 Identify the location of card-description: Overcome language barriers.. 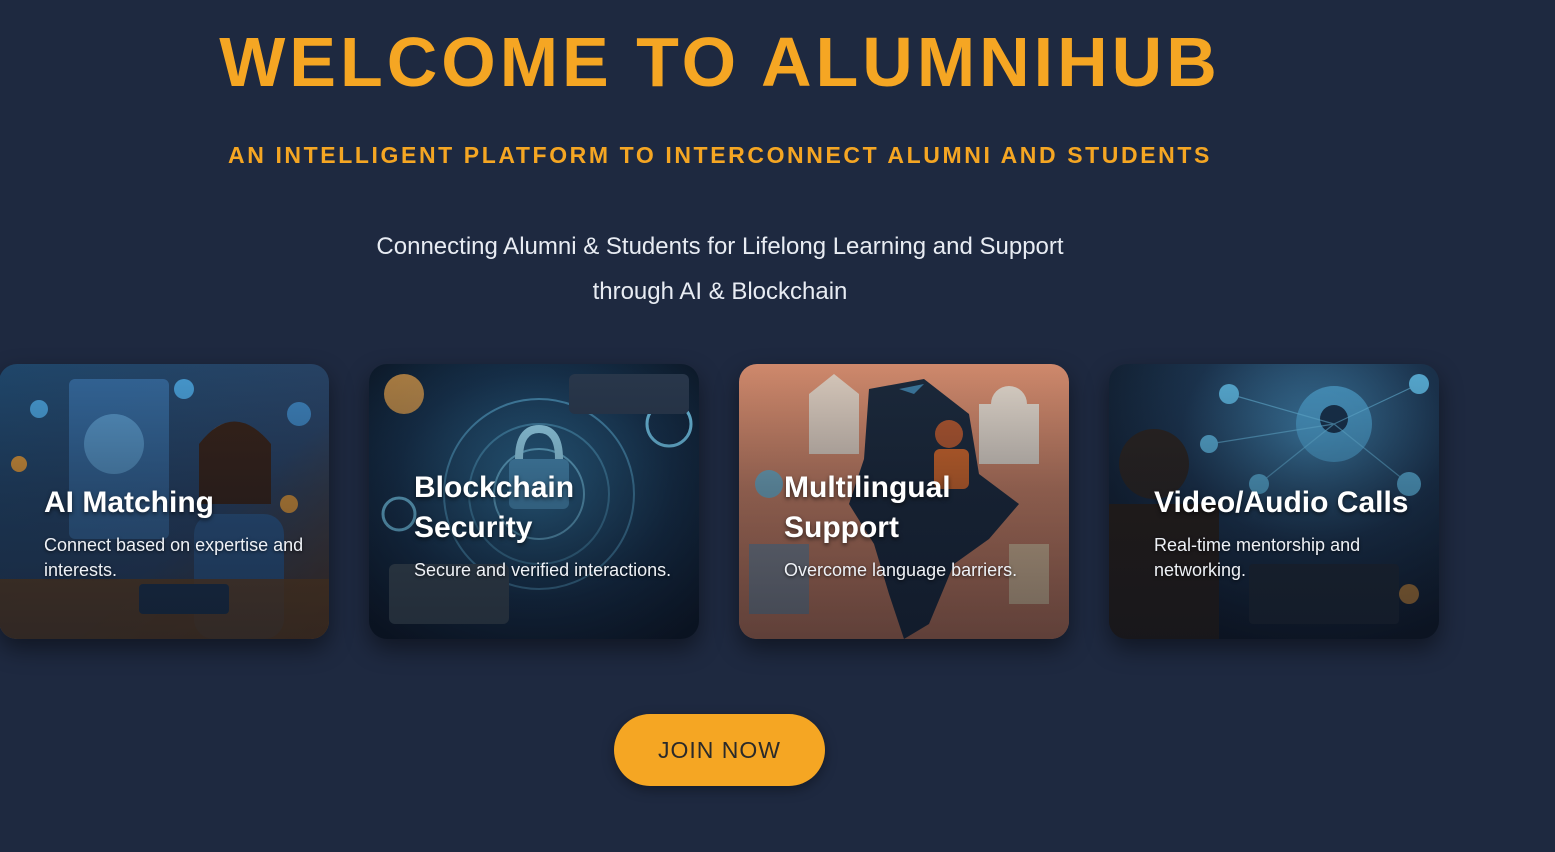
(901, 570).